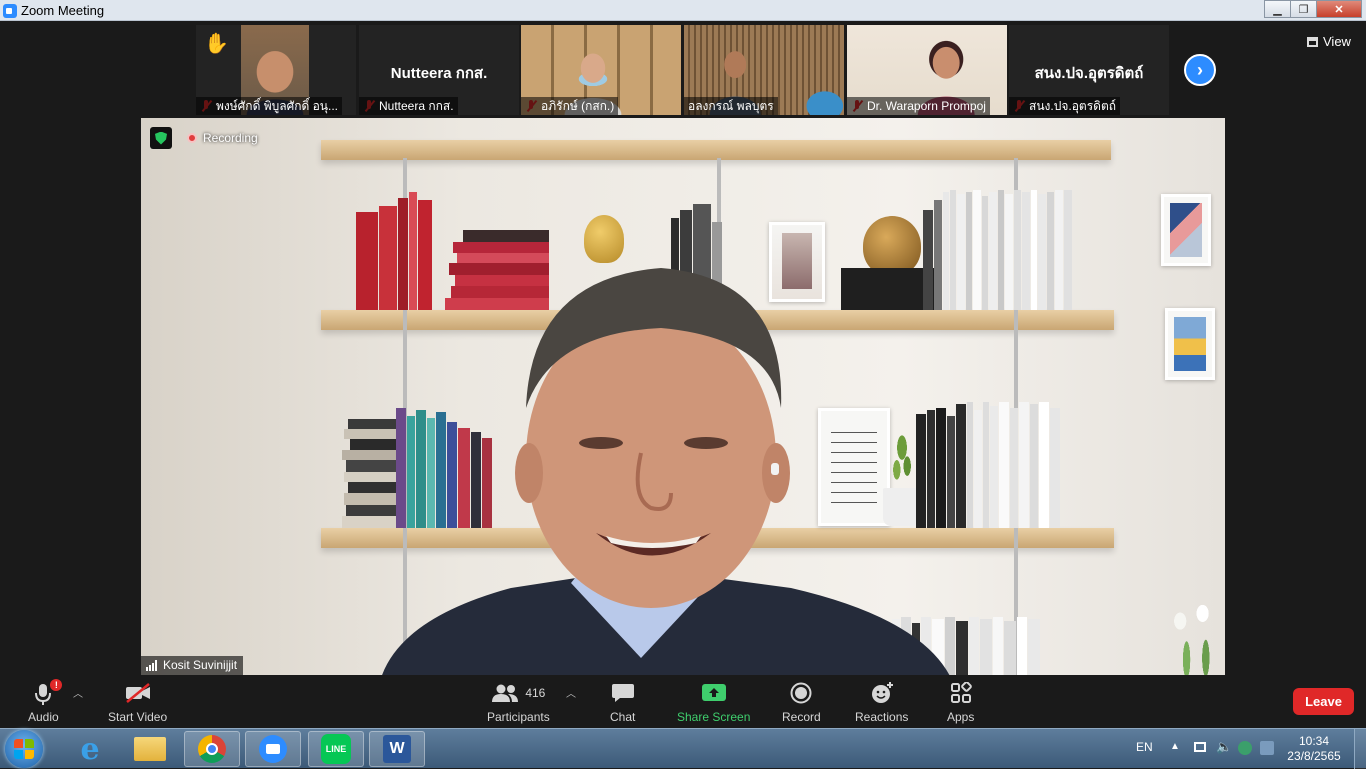 Image resolution: width=1366 pixels, height=769 pixels. Describe the element at coordinates (152, 665) in the screenshot. I see `connection-signal-icon` at that location.